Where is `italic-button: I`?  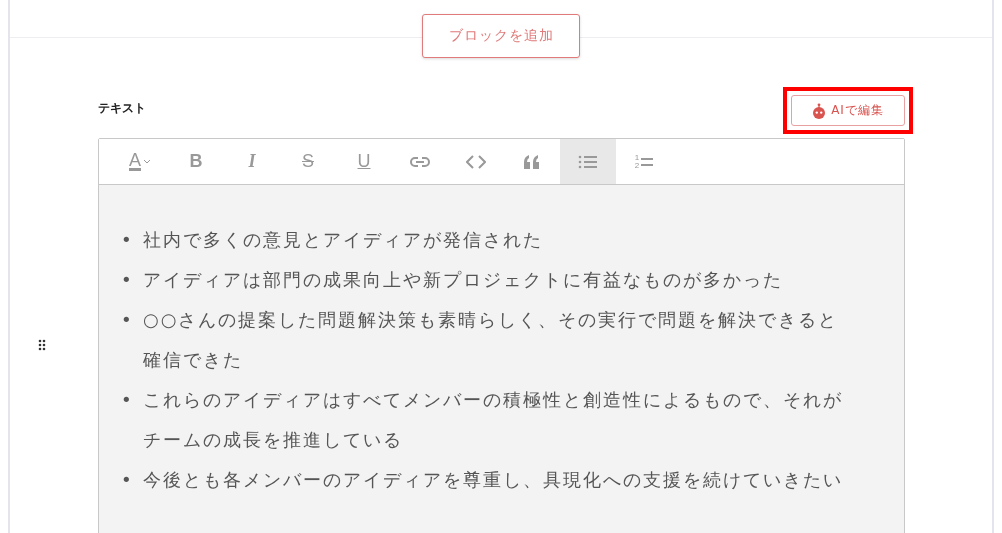 italic-button: I is located at coordinates (252, 161).